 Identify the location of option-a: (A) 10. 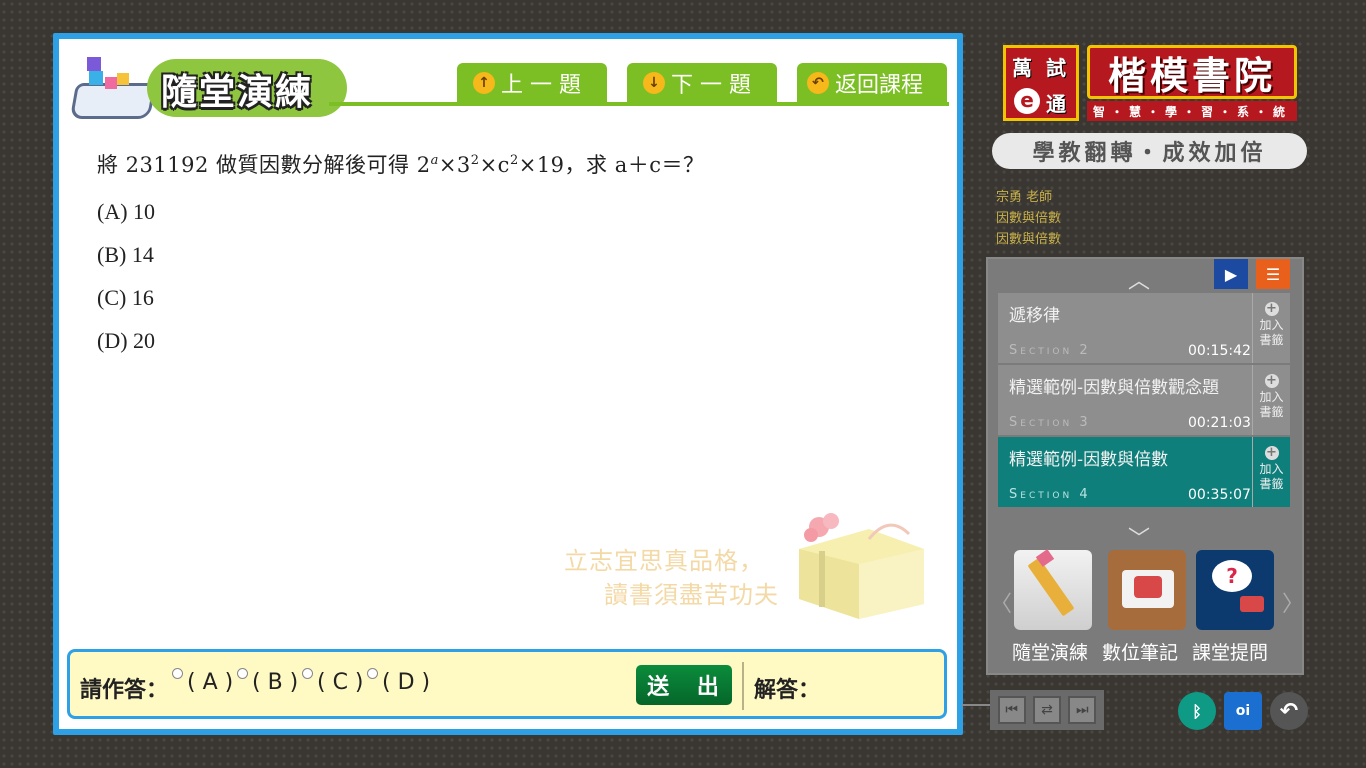
(126, 211).